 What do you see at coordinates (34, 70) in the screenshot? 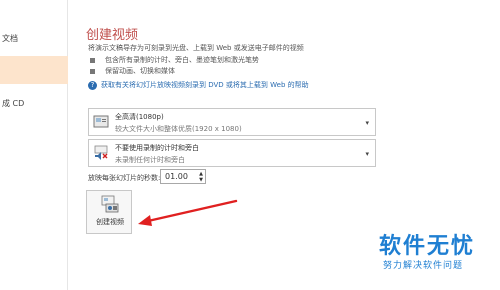
I see `nav-item-selected` at bounding box center [34, 70].